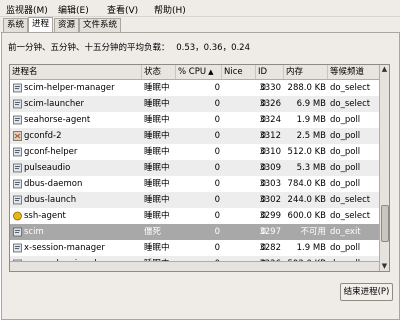 The height and width of the screenshot is (320, 400). What do you see at coordinates (311, 104) in the screenshot?
I see `process-memory: 6.9 MB` at bounding box center [311, 104].